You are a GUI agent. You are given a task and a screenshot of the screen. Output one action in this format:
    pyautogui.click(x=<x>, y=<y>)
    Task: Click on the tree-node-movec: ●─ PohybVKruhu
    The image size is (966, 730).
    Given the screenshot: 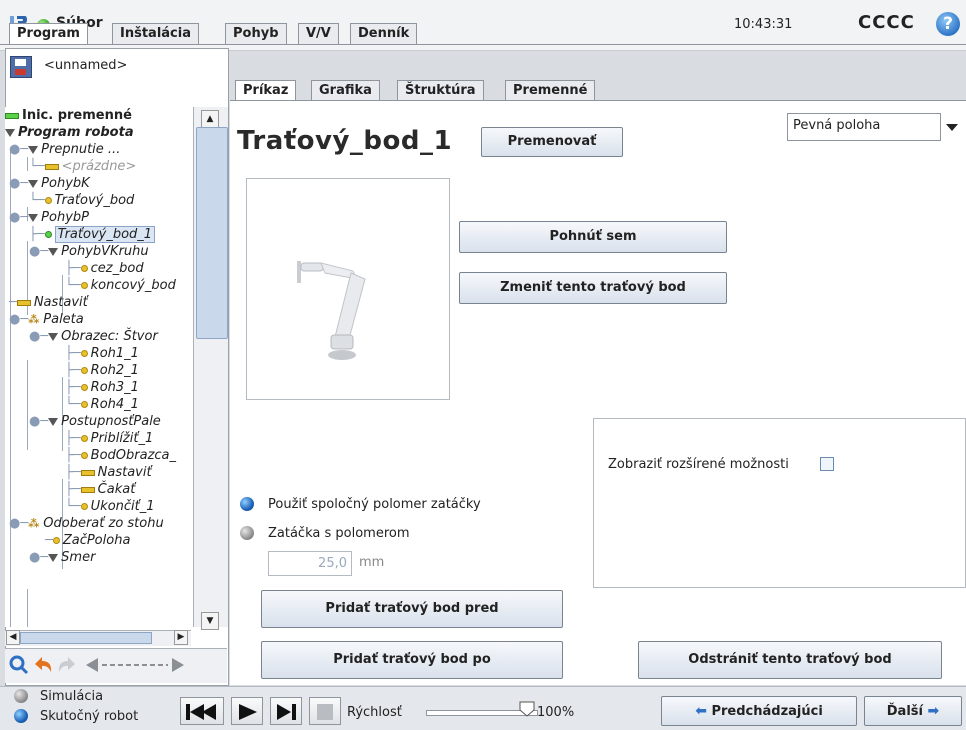 What is the action you would take?
    pyautogui.click(x=89, y=251)
    